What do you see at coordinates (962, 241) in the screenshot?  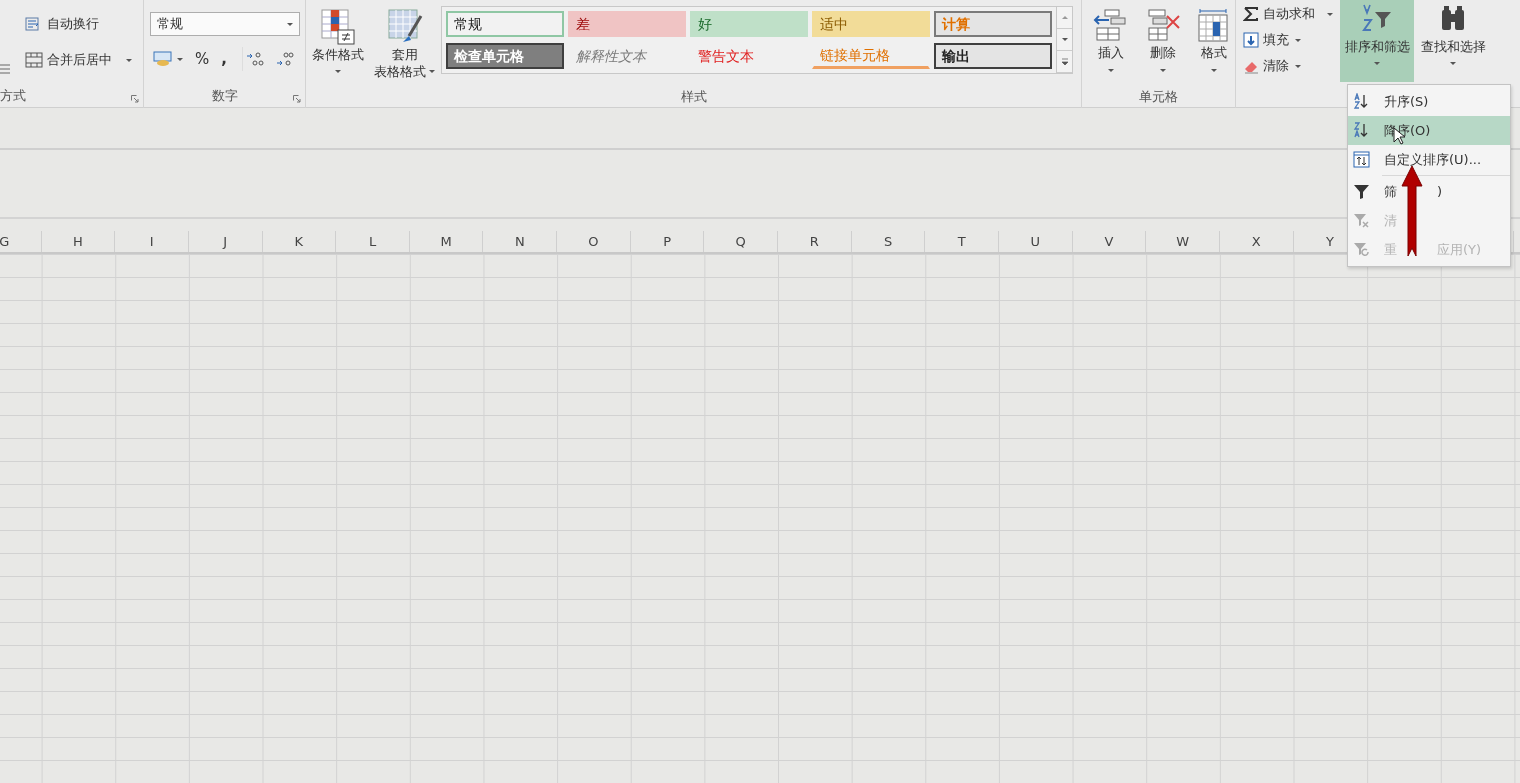 I see `column-header: T` at bounding box center [962, 241].